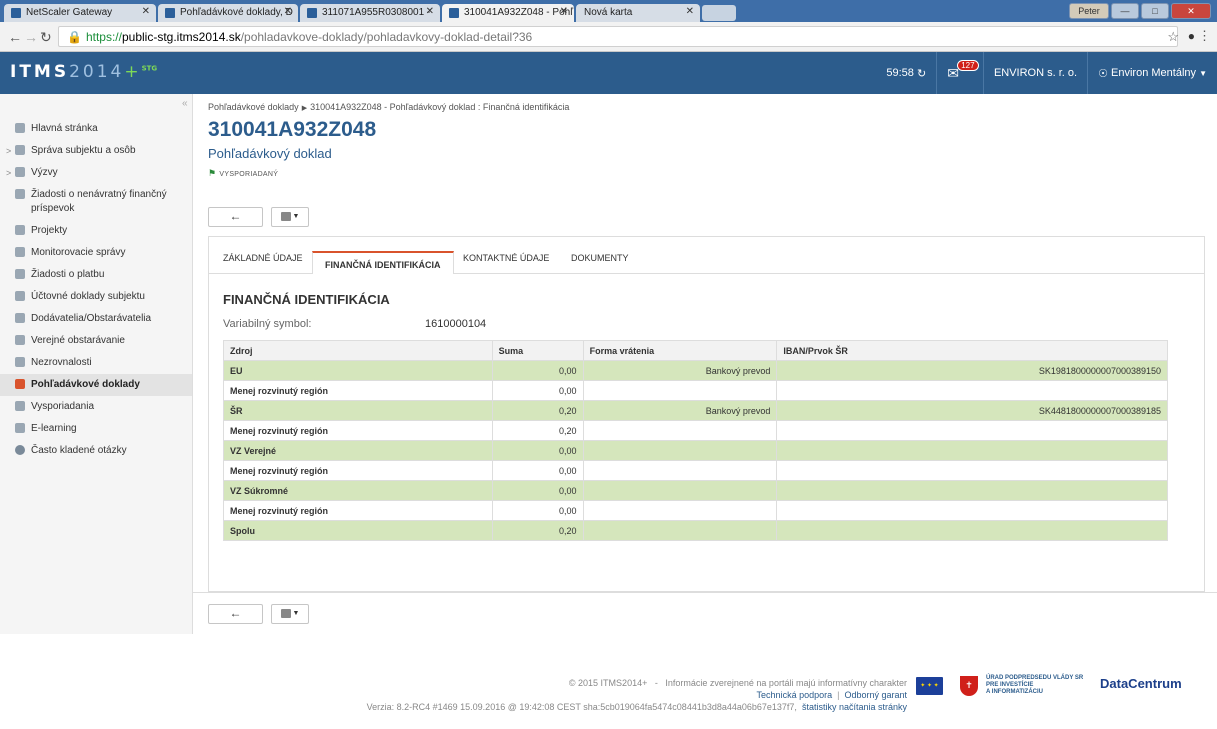 Image resolution: width=1217 pixels, height=729 pixels. Describe the element at coordinates (285, 217) in the screenshot. I see `printer-icon` at that location.